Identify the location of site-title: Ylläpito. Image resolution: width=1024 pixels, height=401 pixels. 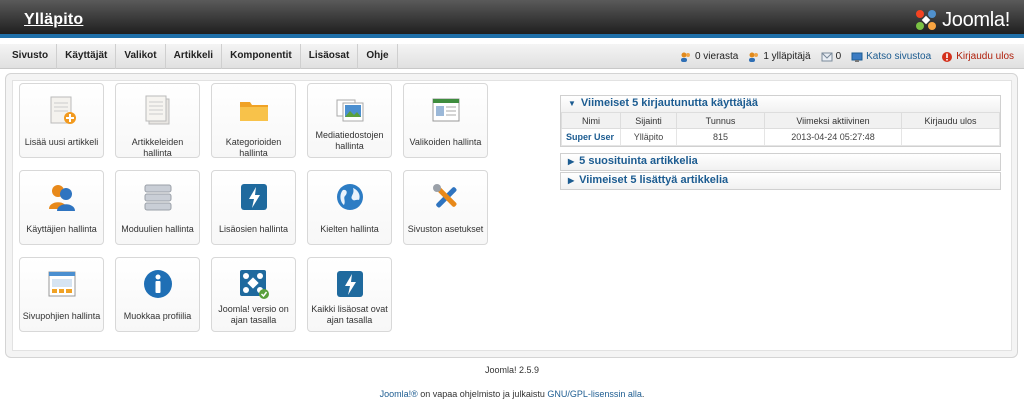
(53, 20).